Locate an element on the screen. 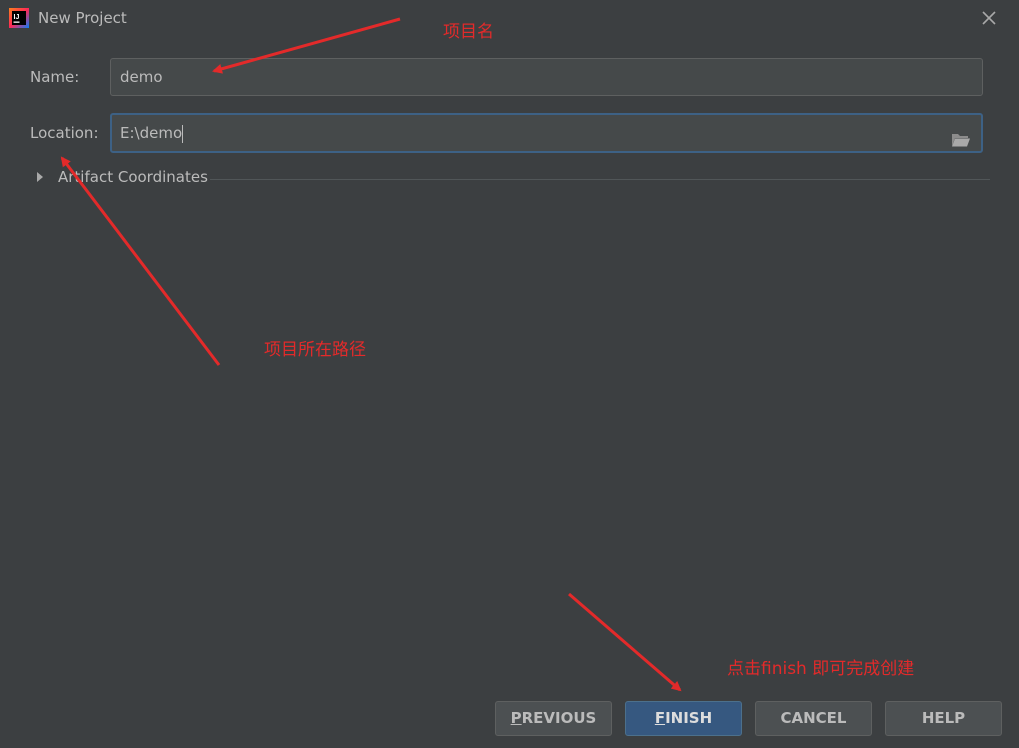 The width and height of the screenshot is (1019, 748). help-label: HELP is located at coordinates (943, 718).